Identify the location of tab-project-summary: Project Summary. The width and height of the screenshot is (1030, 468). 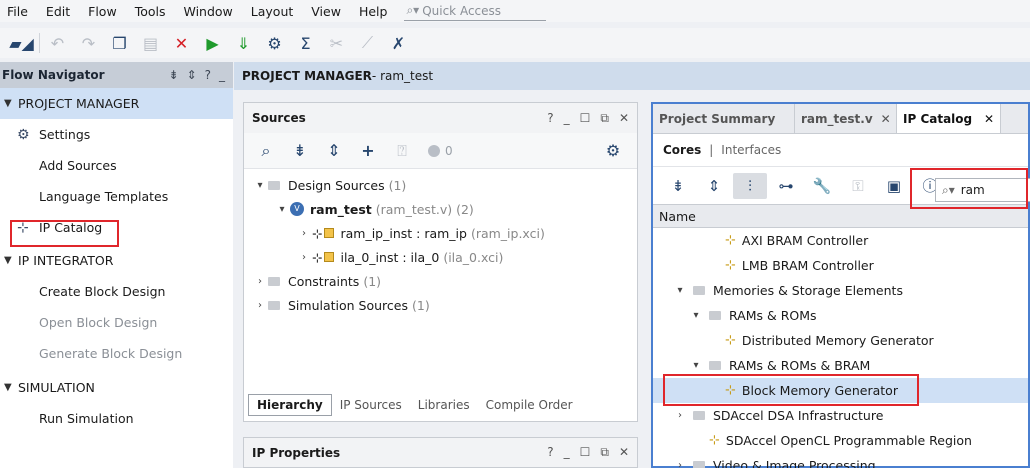
(724, 118).